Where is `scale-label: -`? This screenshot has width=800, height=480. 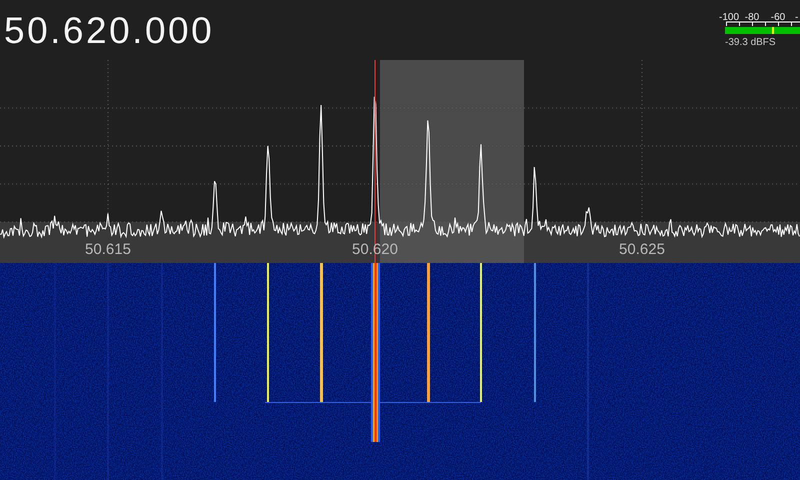
scale-label: - is located at coordinates (796, 17).